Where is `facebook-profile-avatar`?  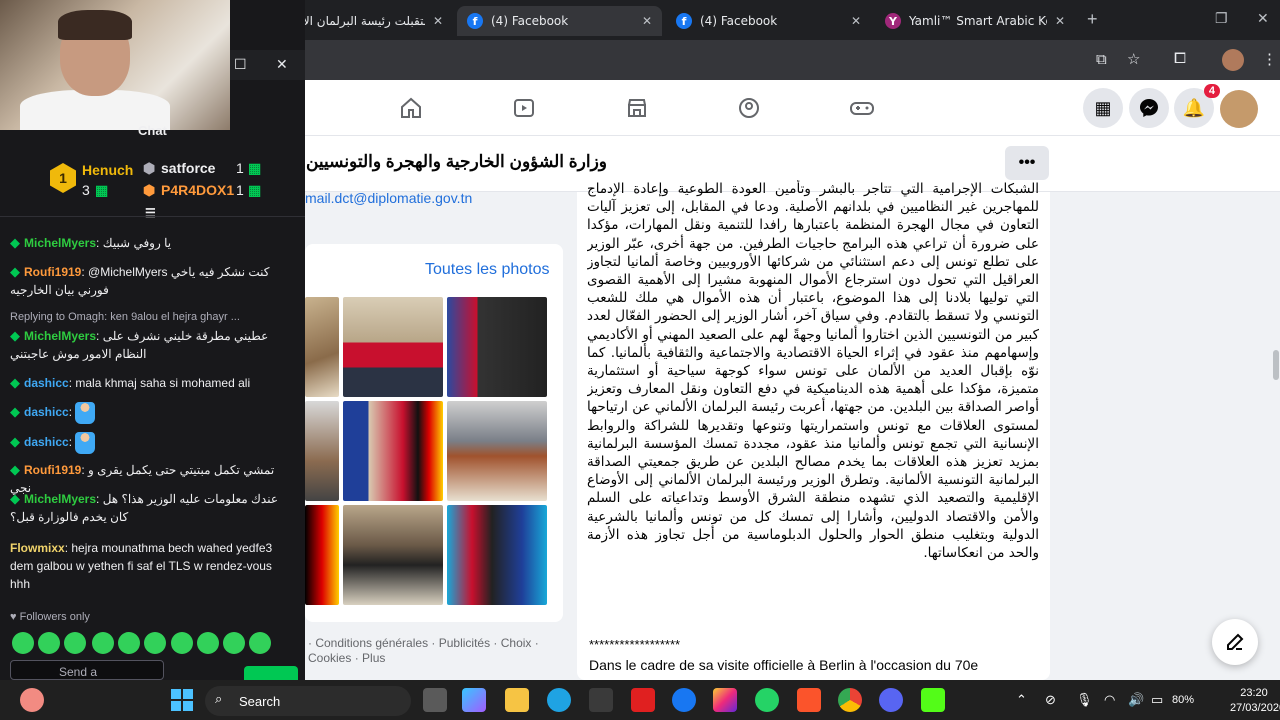
facebook-profile-avatar is located at coordinates (1239, 109).